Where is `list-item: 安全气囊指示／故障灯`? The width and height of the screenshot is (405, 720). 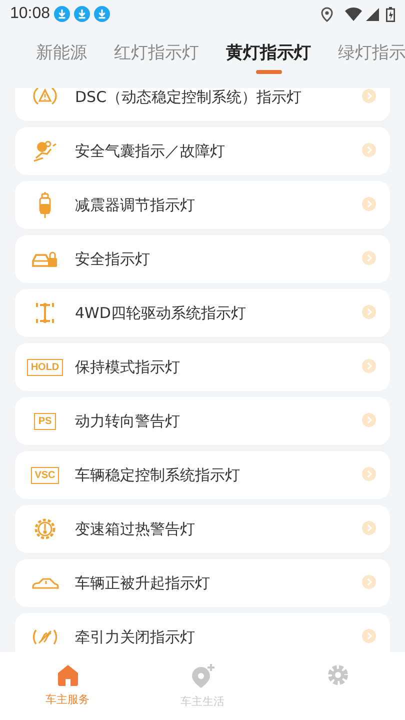
list-item: 安全气囊指示／故障灯 is located at coordinates (202, 151).